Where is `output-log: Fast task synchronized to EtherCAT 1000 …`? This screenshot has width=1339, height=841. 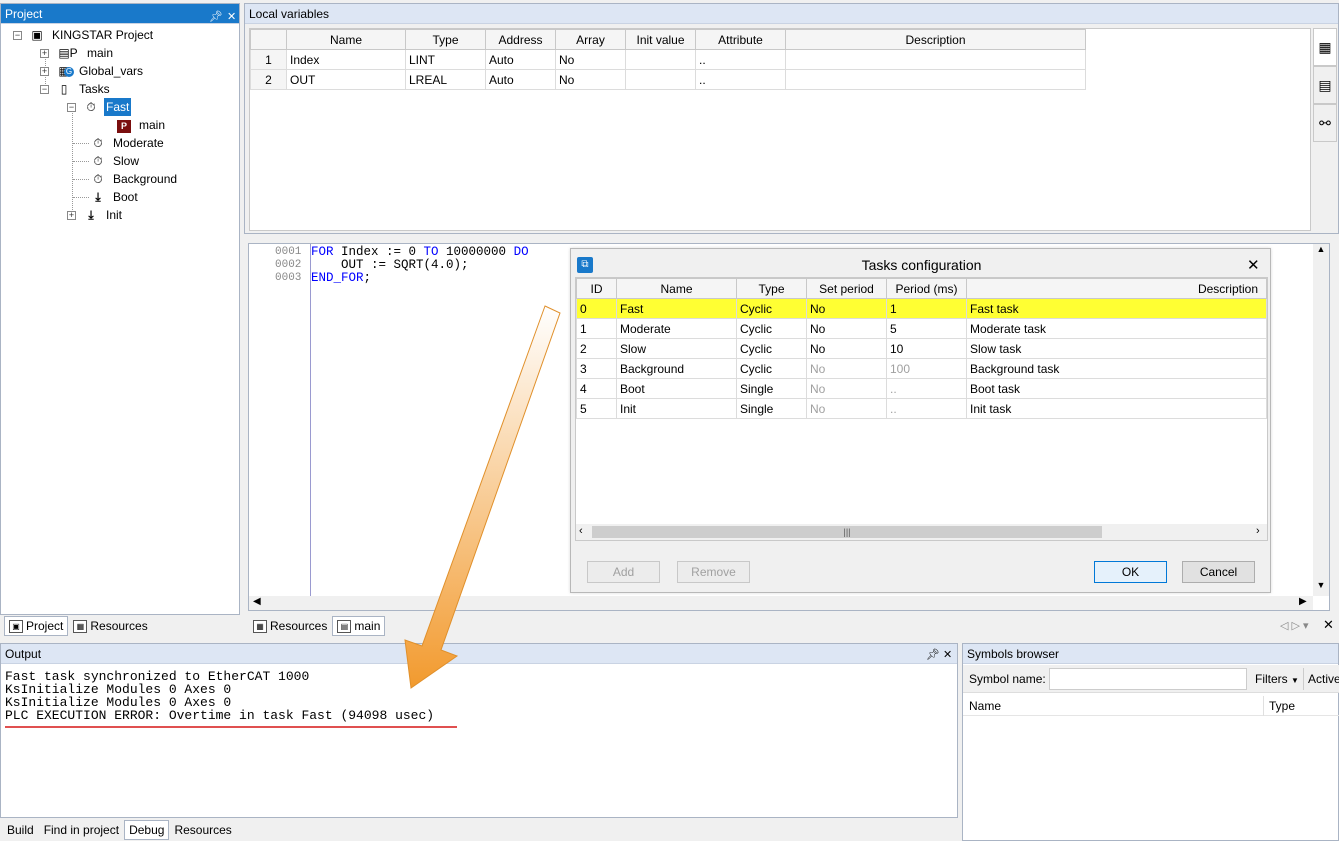
output-log: Fast task synchronized to EtherCAT 1000 … is located at coordinates (219, 696).